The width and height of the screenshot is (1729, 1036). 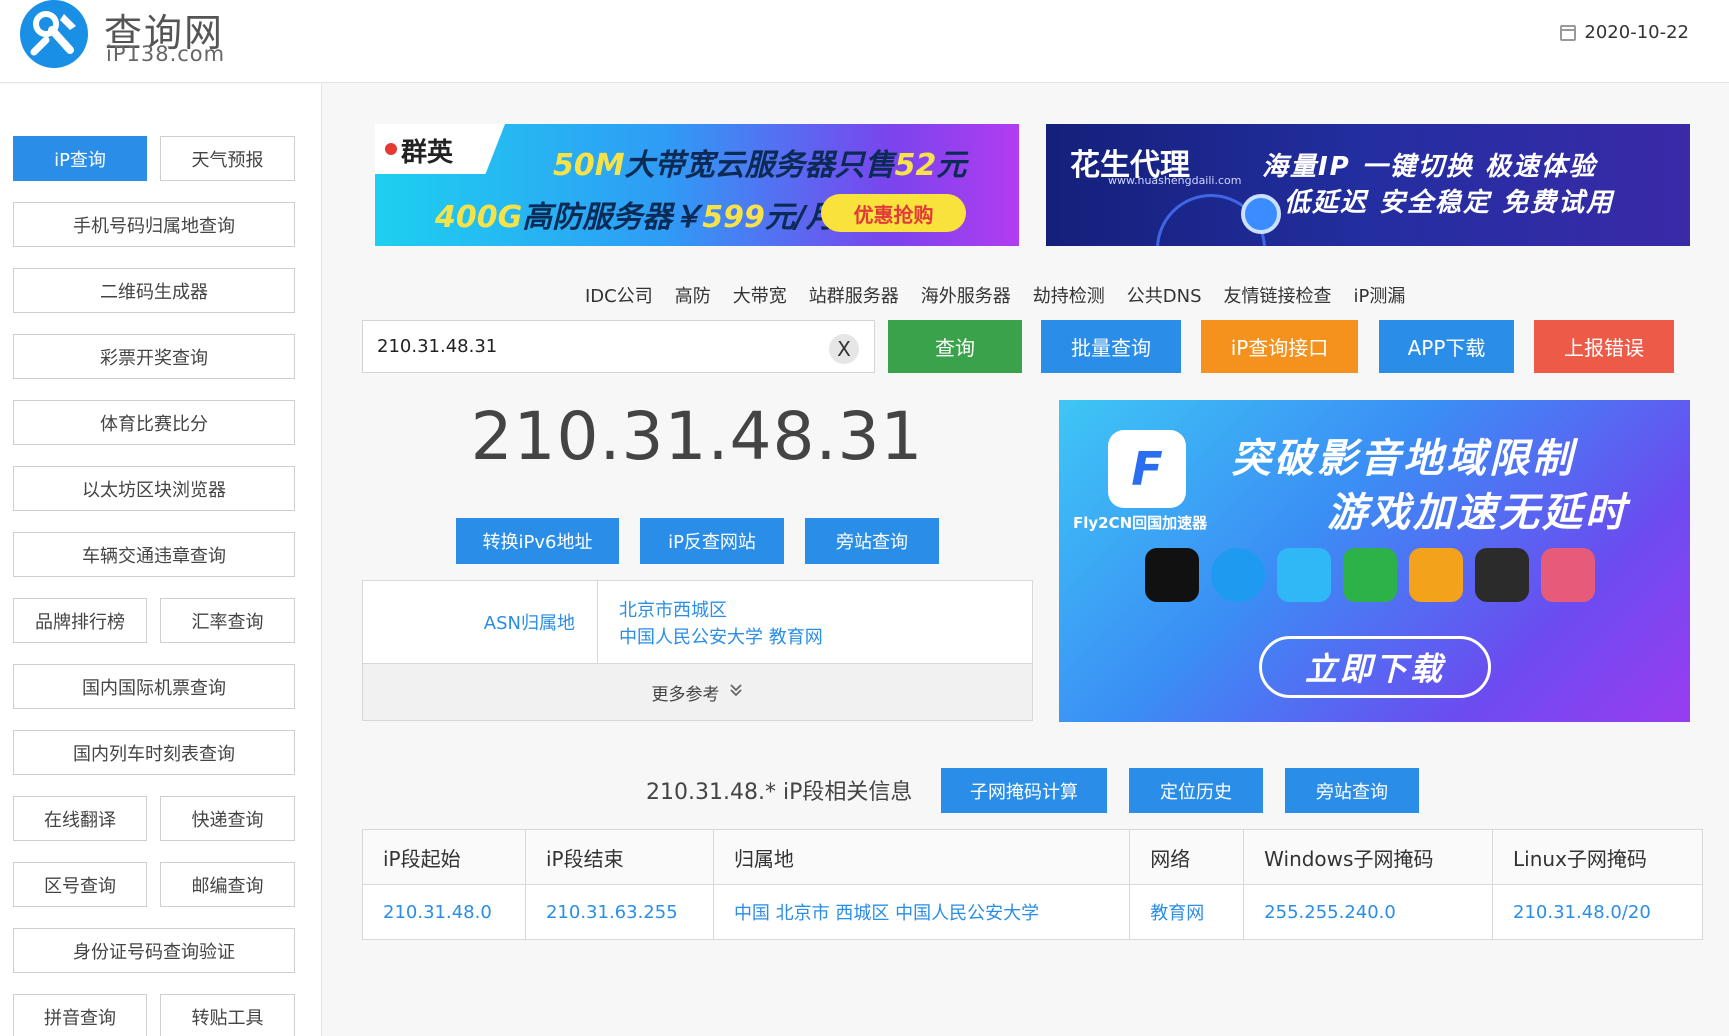 I want to click on date-text: 2020-10-22, so click(x=1636, y=32).